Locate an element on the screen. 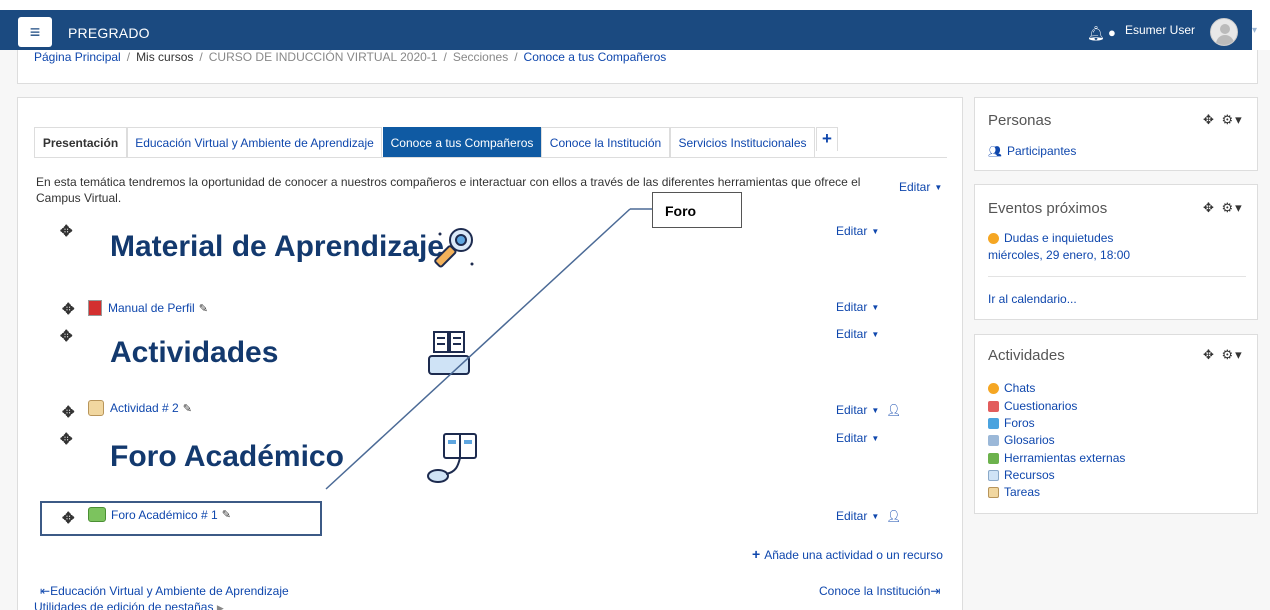 The width and height of the screenshot is (1270, 610). activity-manual-de-perfil: Manual de Perfil ✎ is located at coordinates (148, 308).